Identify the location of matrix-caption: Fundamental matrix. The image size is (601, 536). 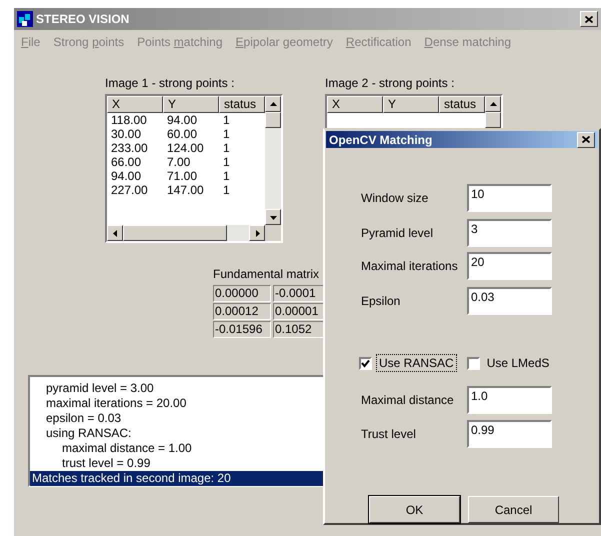
(266, 274).